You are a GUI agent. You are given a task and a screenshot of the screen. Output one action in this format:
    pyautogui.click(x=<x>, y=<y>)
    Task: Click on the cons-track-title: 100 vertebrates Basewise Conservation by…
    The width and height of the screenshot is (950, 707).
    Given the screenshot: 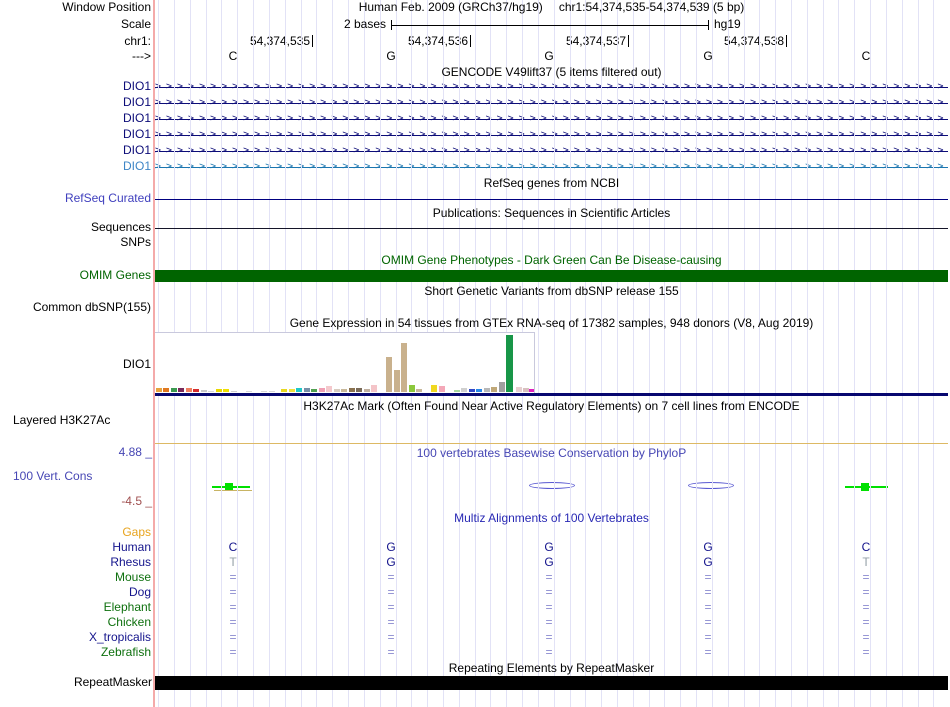 What is the action you would take?
    pyautogui.click(x=551, y=453)
    